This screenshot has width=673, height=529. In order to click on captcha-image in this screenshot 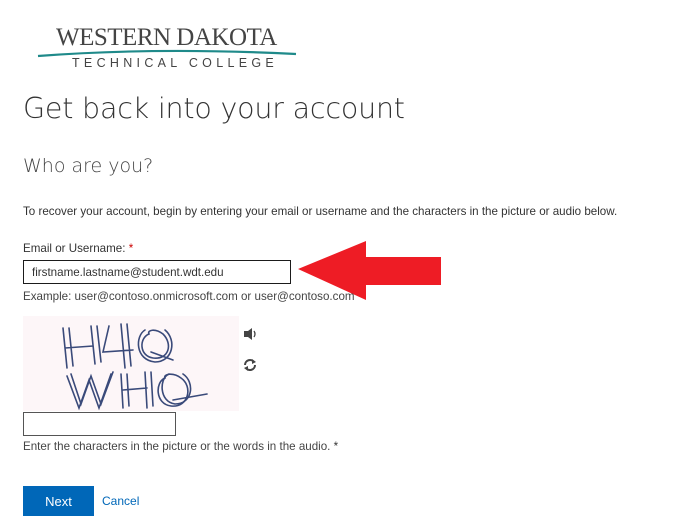, I will do `click(131, 363)`.